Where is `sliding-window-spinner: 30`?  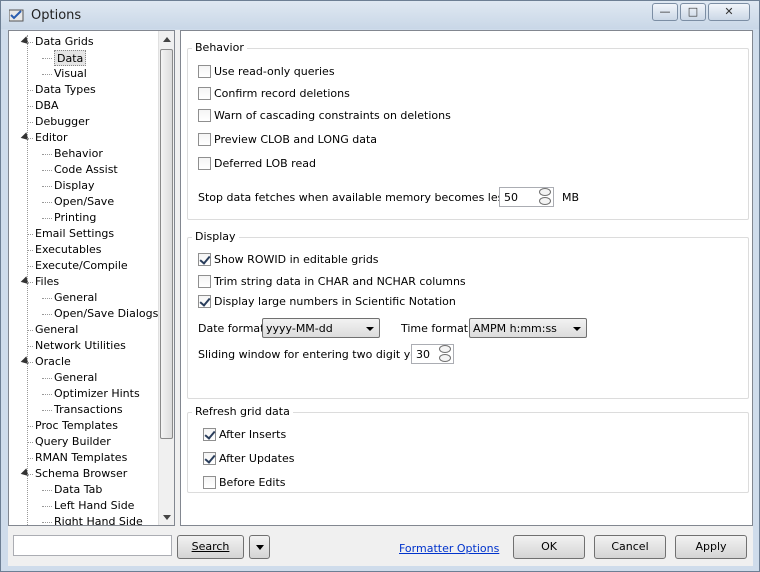 sliding-window-spinner: 30 is located at coordinates (432, 354).